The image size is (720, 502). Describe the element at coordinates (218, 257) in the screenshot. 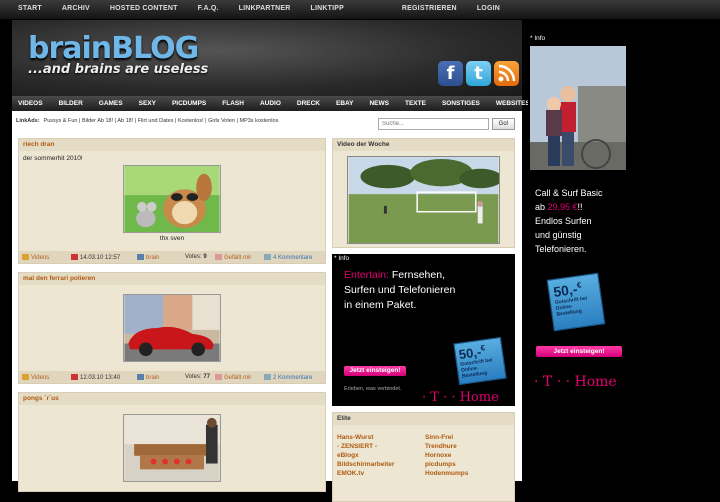

I see `thumbs-up-icon` at that location.